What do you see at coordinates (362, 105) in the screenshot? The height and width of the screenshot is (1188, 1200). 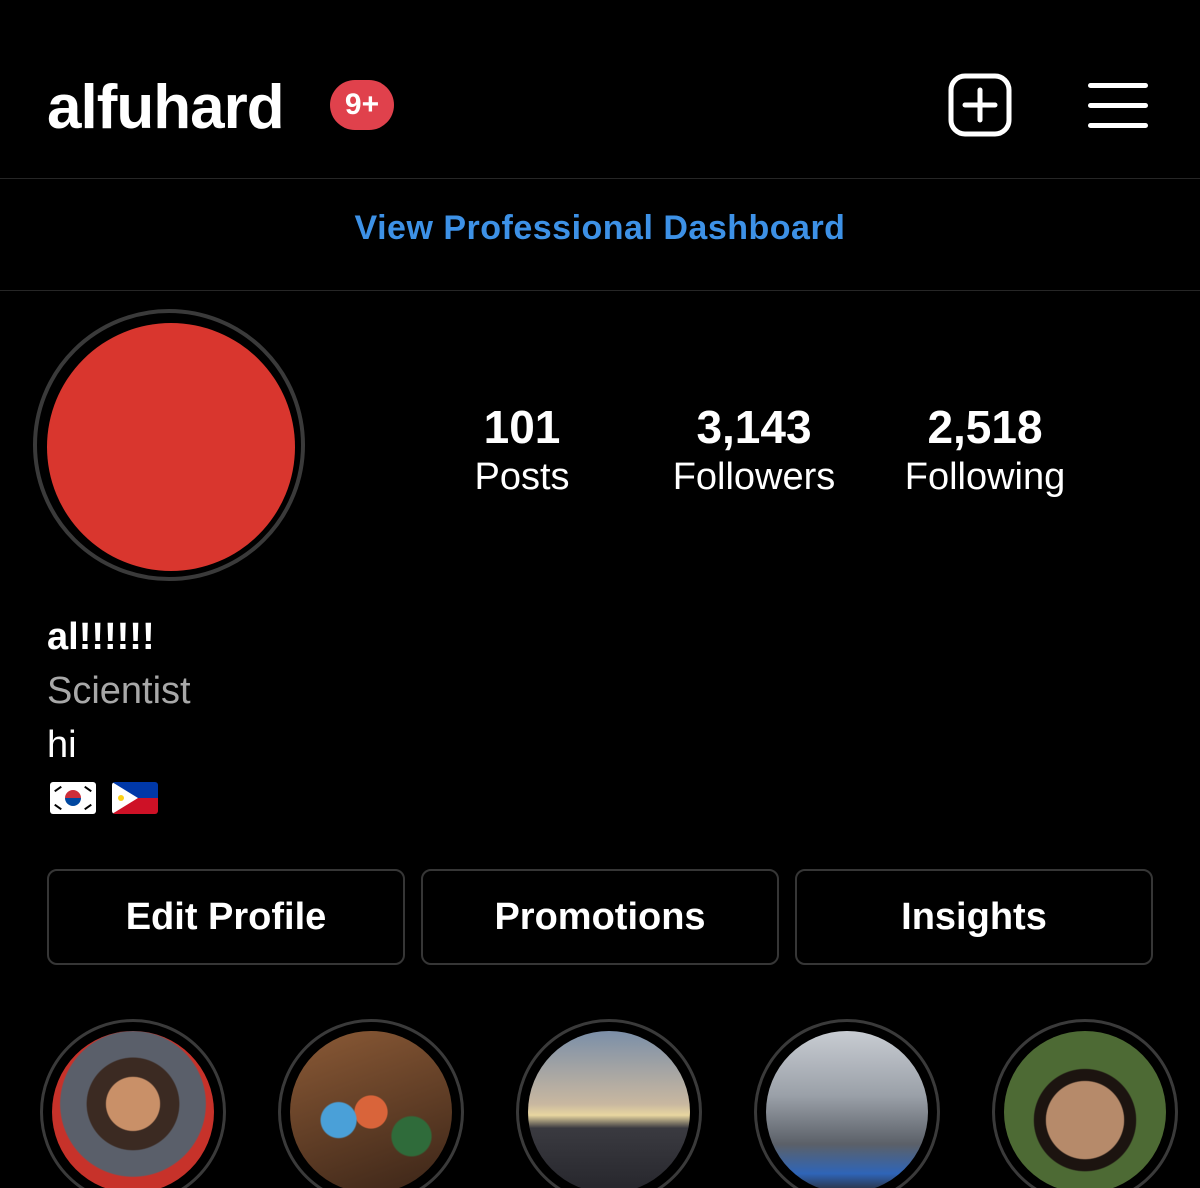 I see `notification-badge: 9+` at bounding box center [362, 105].